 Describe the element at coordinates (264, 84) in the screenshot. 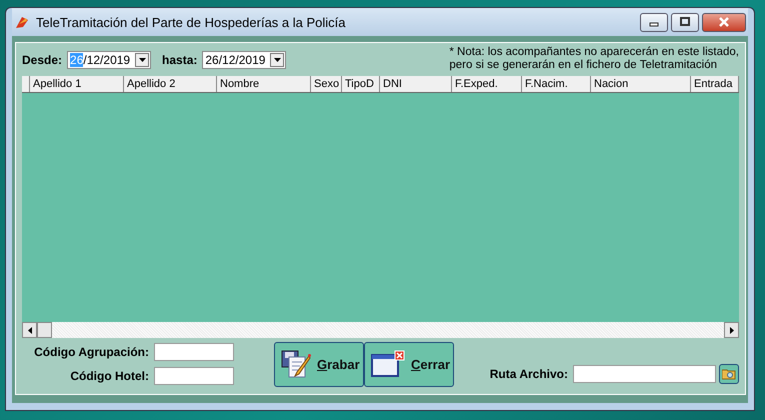

I see `column-header: Nombre` at that location.